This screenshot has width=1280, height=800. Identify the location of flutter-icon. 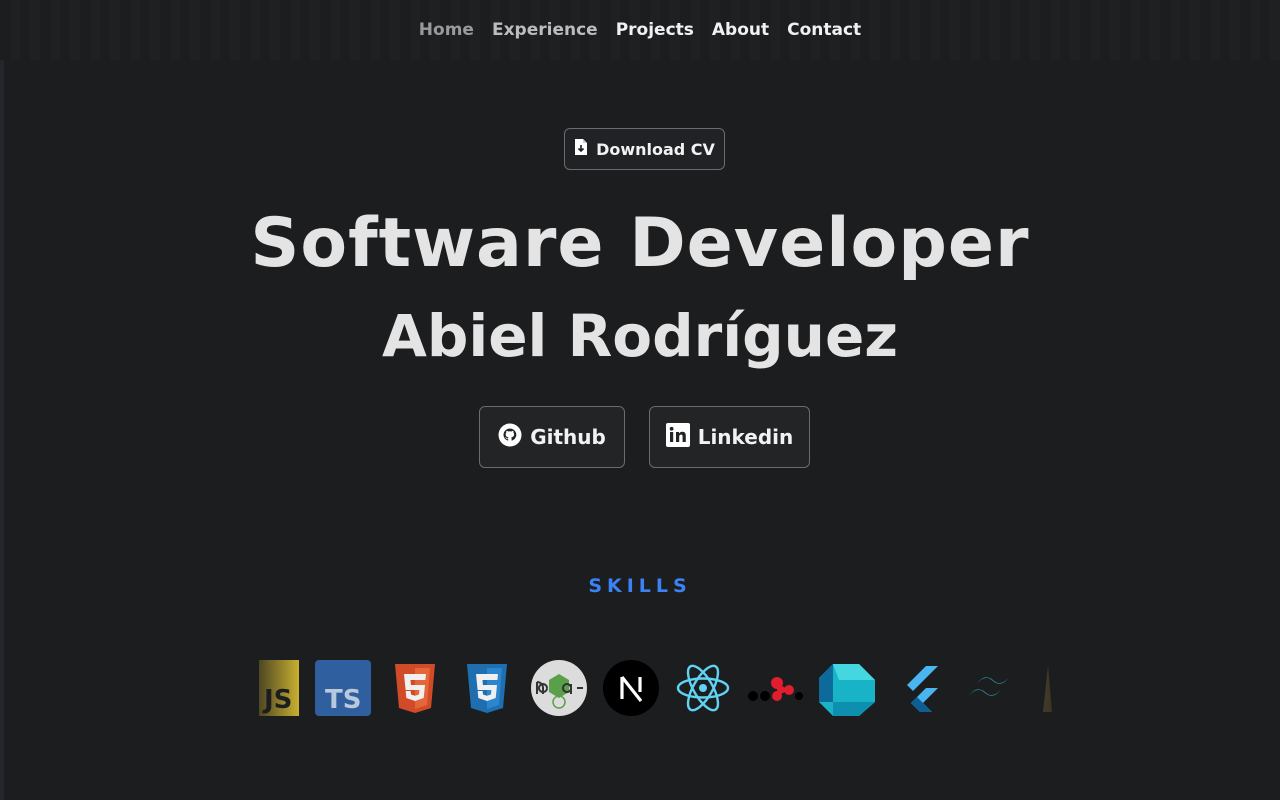
(919, 688).